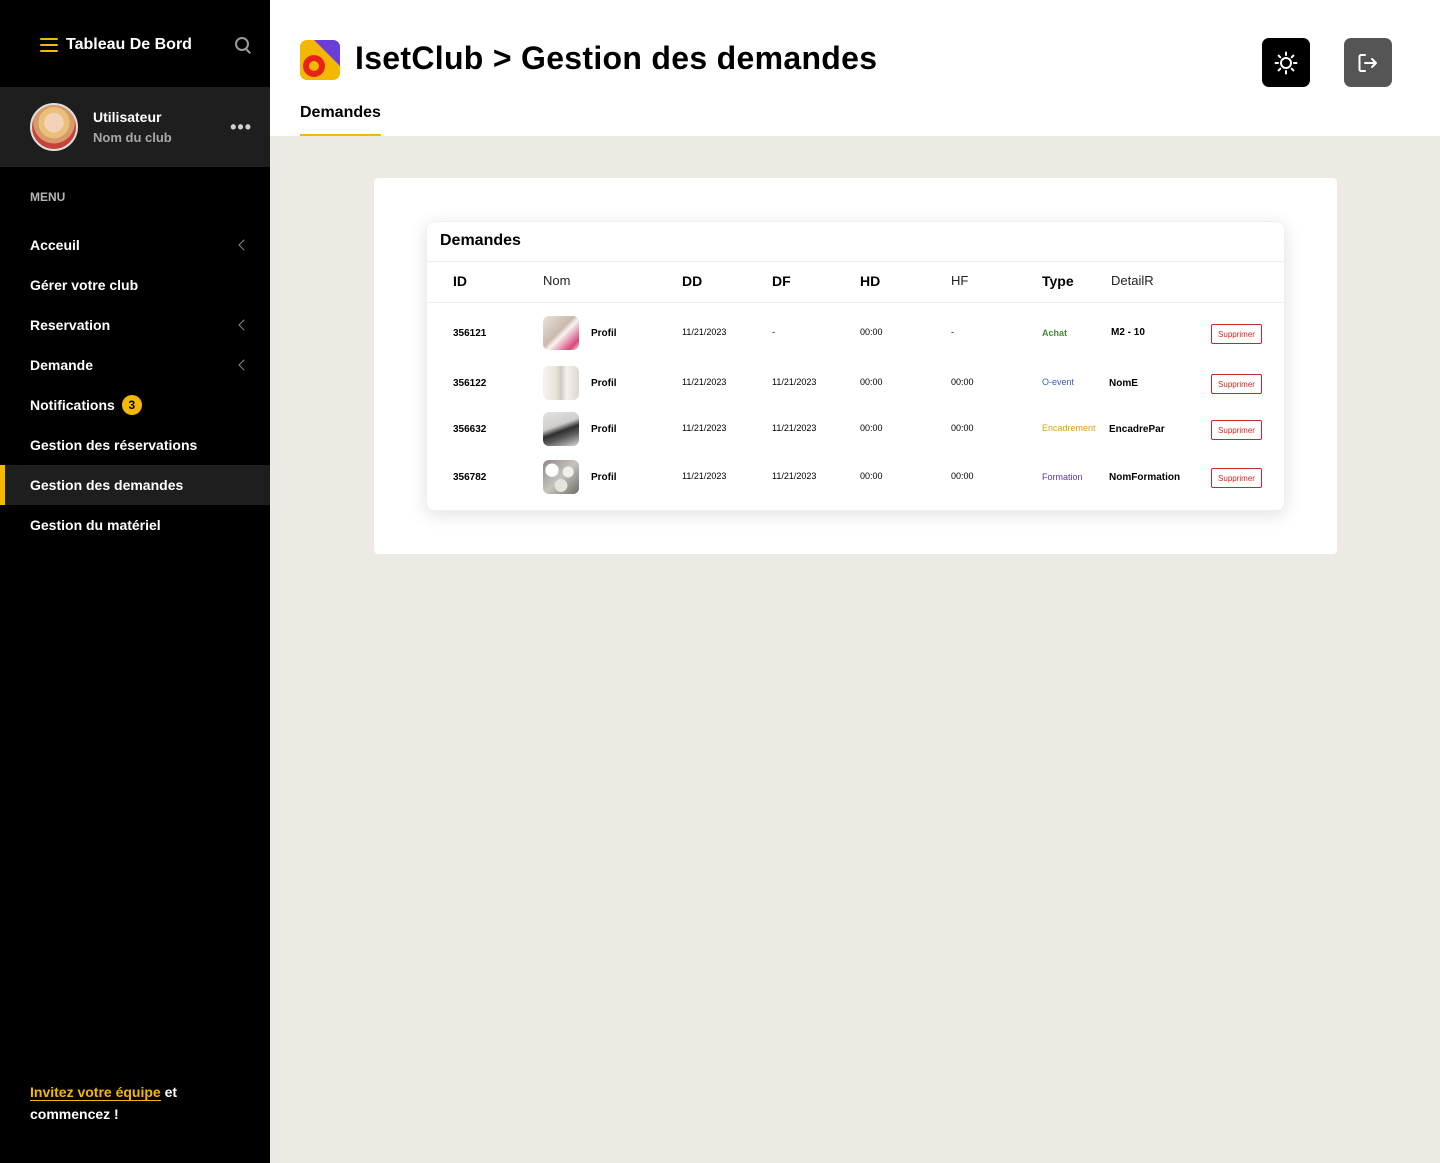 Image resolution: width=1440 pixels, height=1163 pixels. What do you see at coordinates (1058, 382) in the screenshot?
I see `cell-type: O-event` at bounding box center [1058, 382].